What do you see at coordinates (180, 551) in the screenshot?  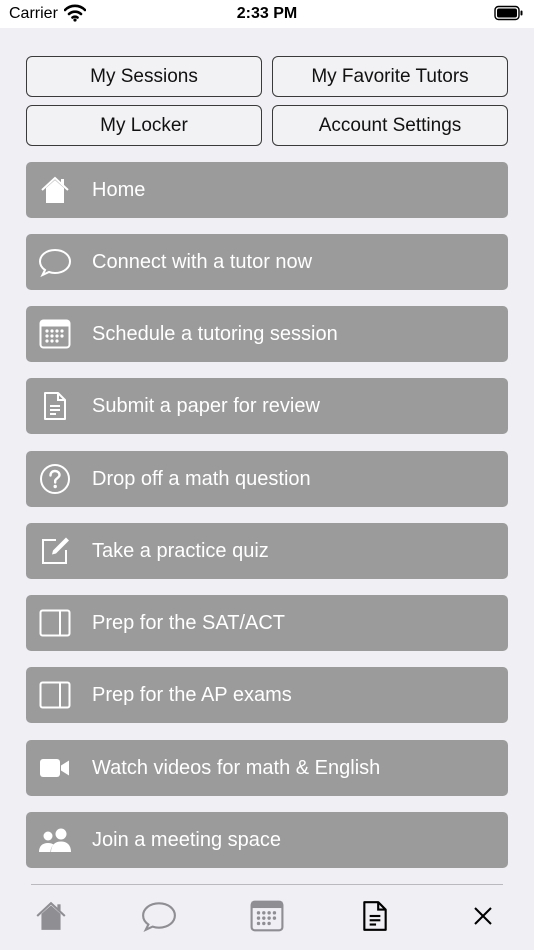 I see `menu-item-label: Take a practice quiz` at bounding box center [180, 551].